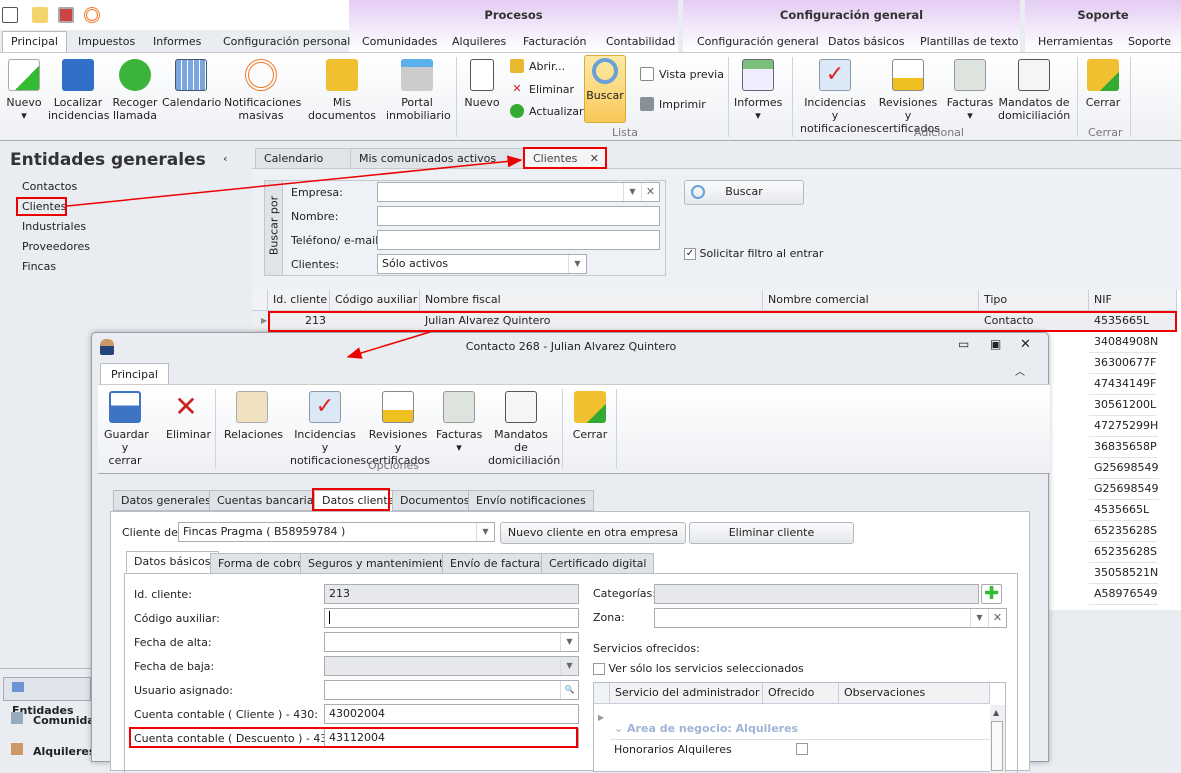 The width and height of the screenshot is (1181, 773). Describe the element at coordinates (451, 738) in the screenshot. I see `field-input-6: 43112004` at that location.